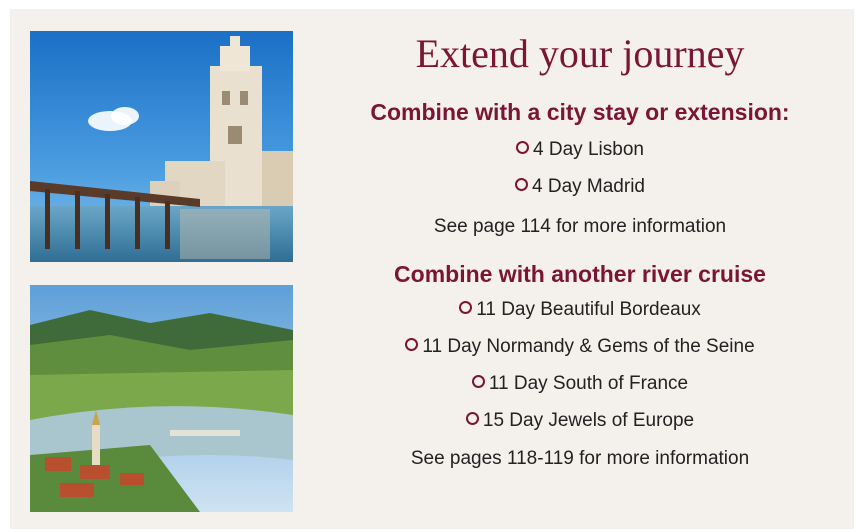 The height and width of the screenshot is (532, 862). I want to click on list-item: 15 Day Jewels of Europe, so click(580, 420).